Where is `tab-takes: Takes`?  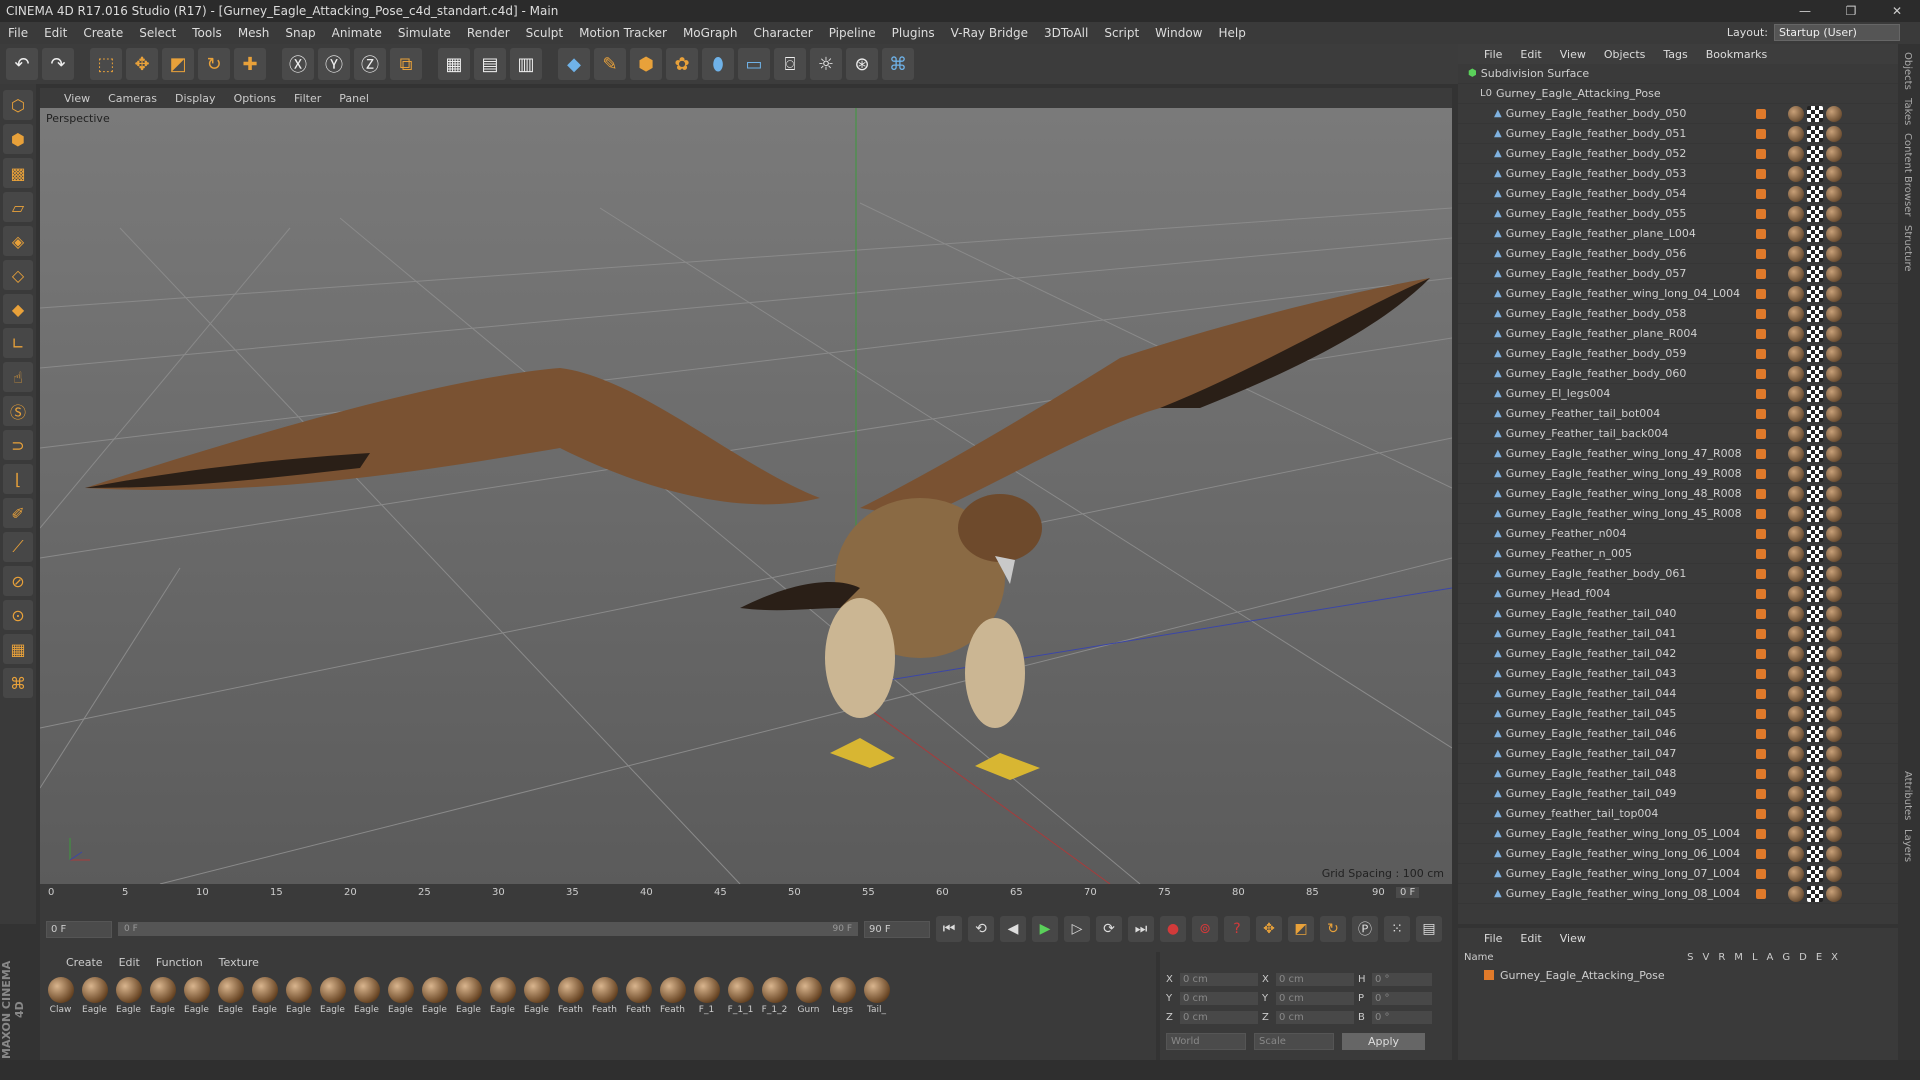 tab-takes: Takes is located at coordinates (1907, 111).